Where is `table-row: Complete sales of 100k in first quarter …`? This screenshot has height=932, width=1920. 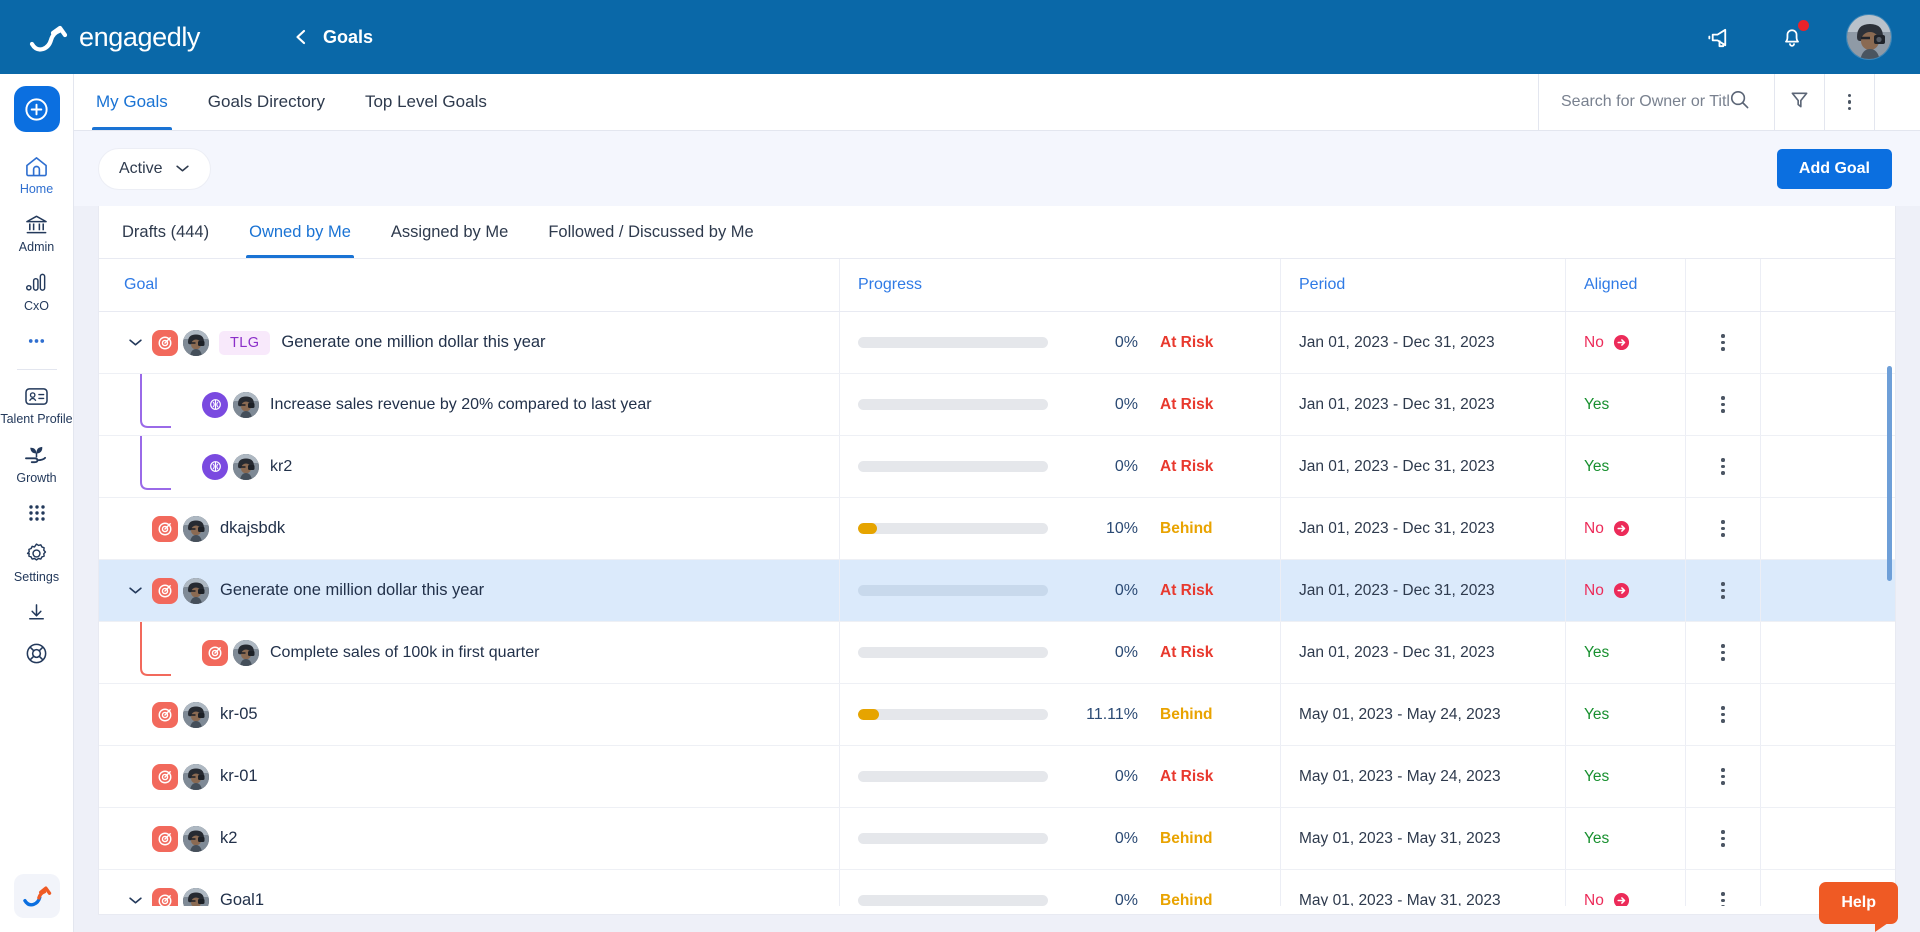
table-row: Complete sales of 100k in first quarter … is located at coordinates (997, 653).